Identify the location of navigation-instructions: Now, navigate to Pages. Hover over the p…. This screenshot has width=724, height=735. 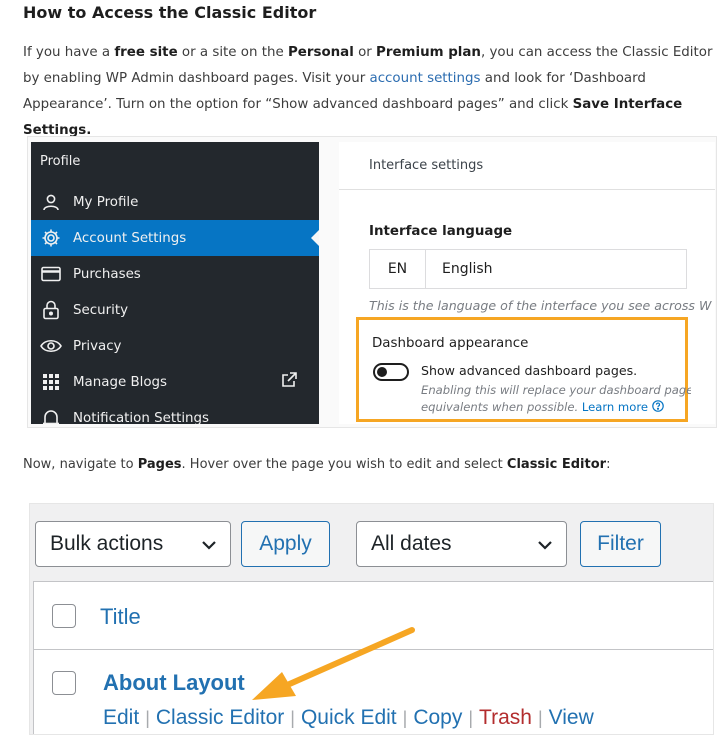
(316, 464).